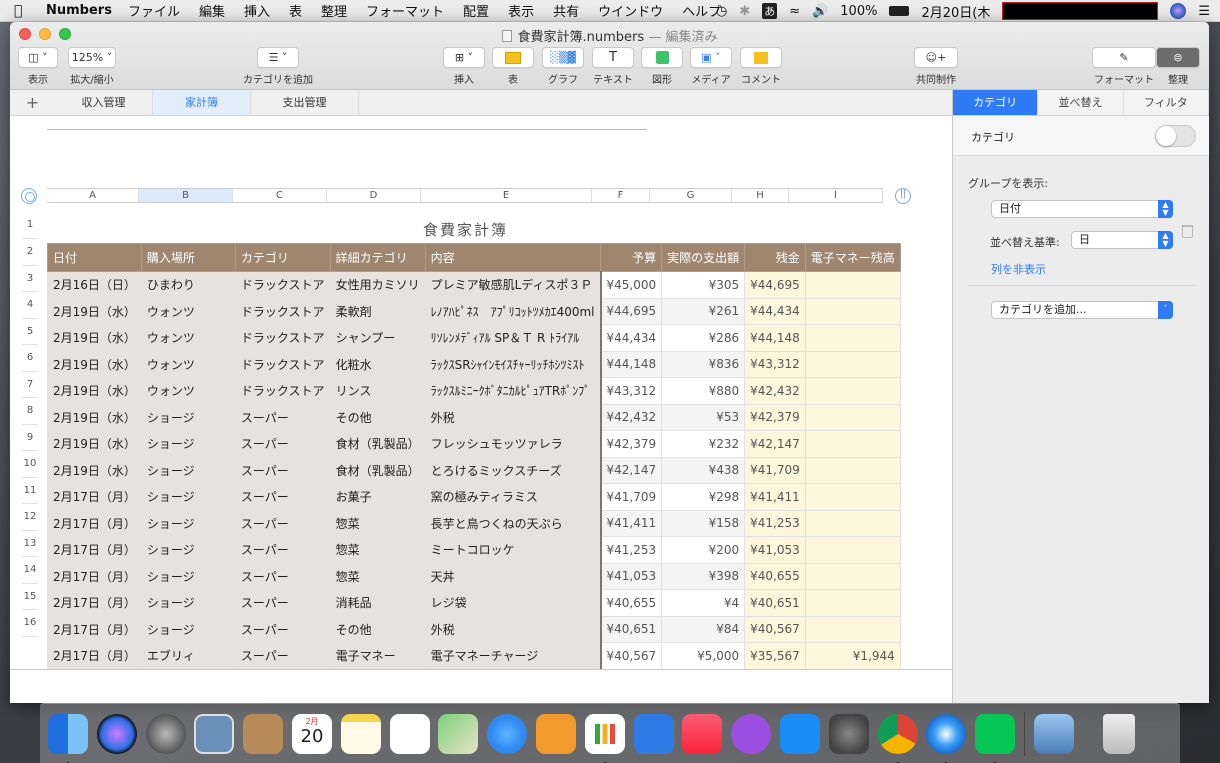 This screenshot has height=763, width=1220. I want to click on volume-icon: 🔊, so click(820, 11).